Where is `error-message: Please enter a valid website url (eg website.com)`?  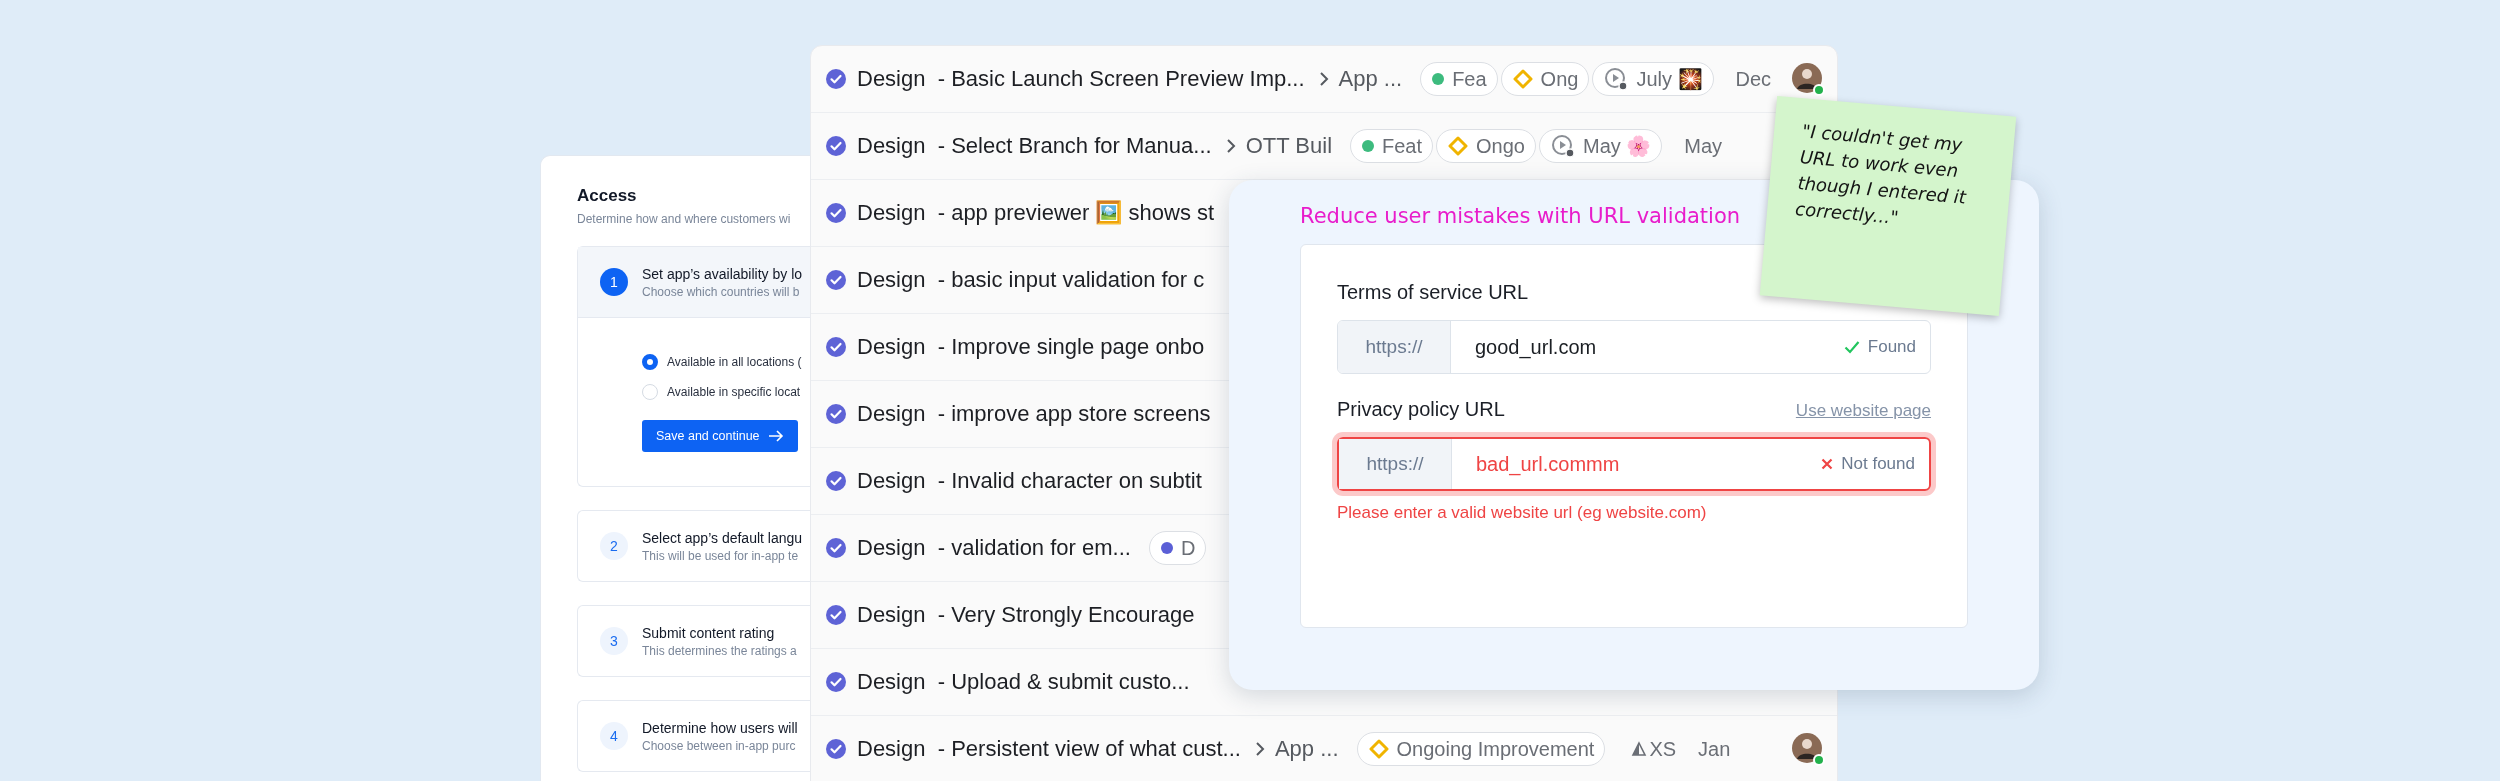
error-message: Please enter a valid website url (eg website.com) is located at coordinates (1522, 513).